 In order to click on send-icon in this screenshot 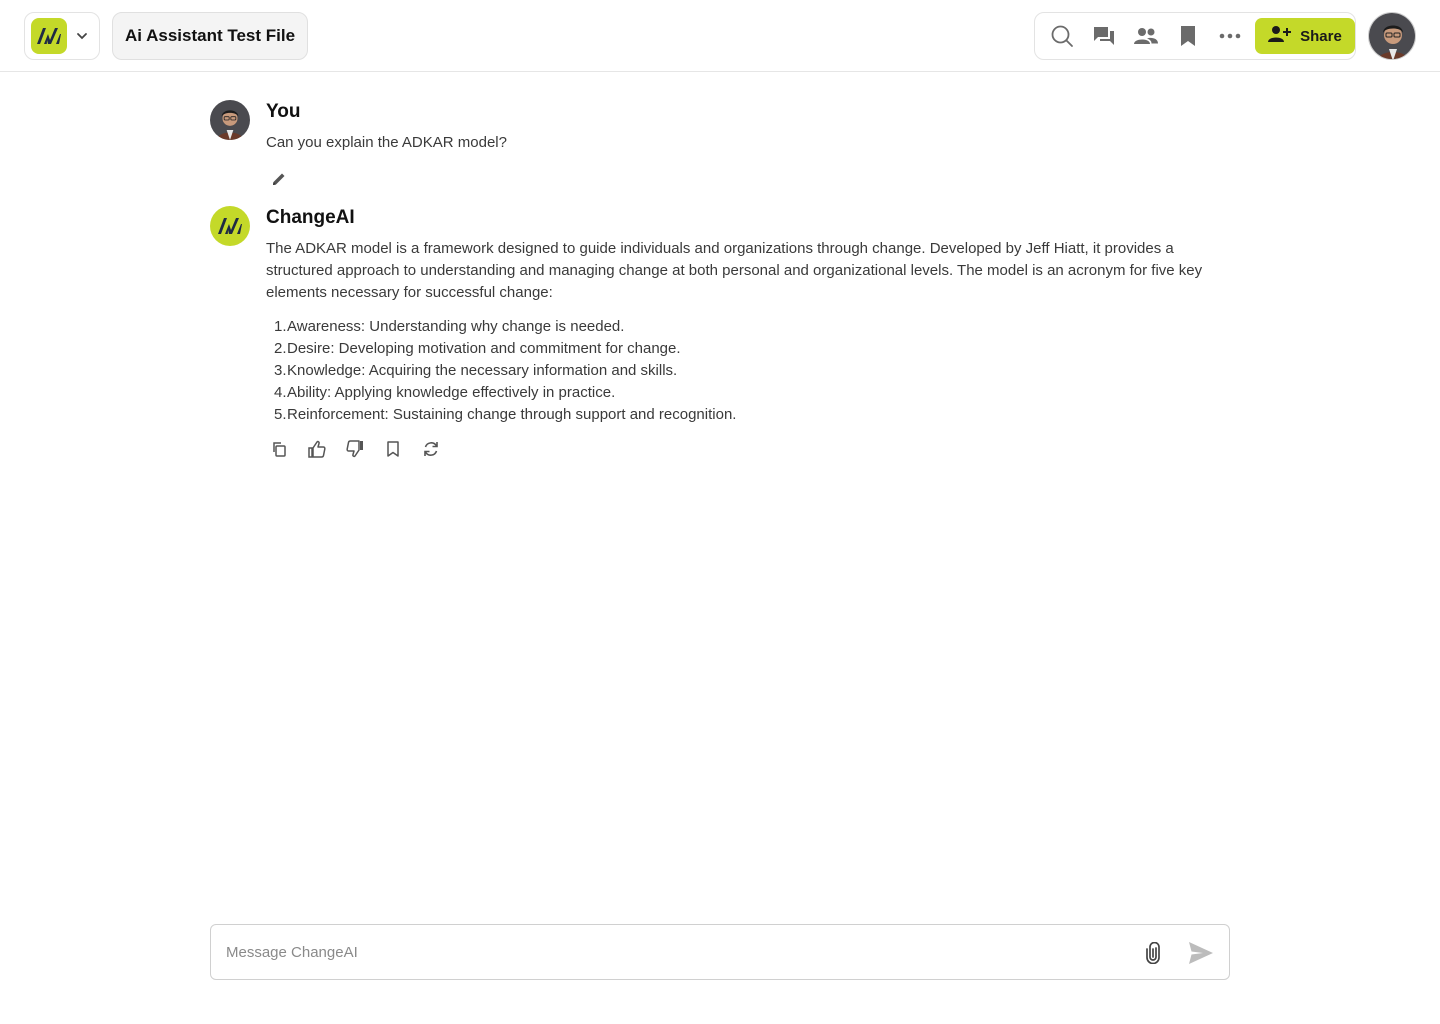, I will do `click(1201, 953)`.